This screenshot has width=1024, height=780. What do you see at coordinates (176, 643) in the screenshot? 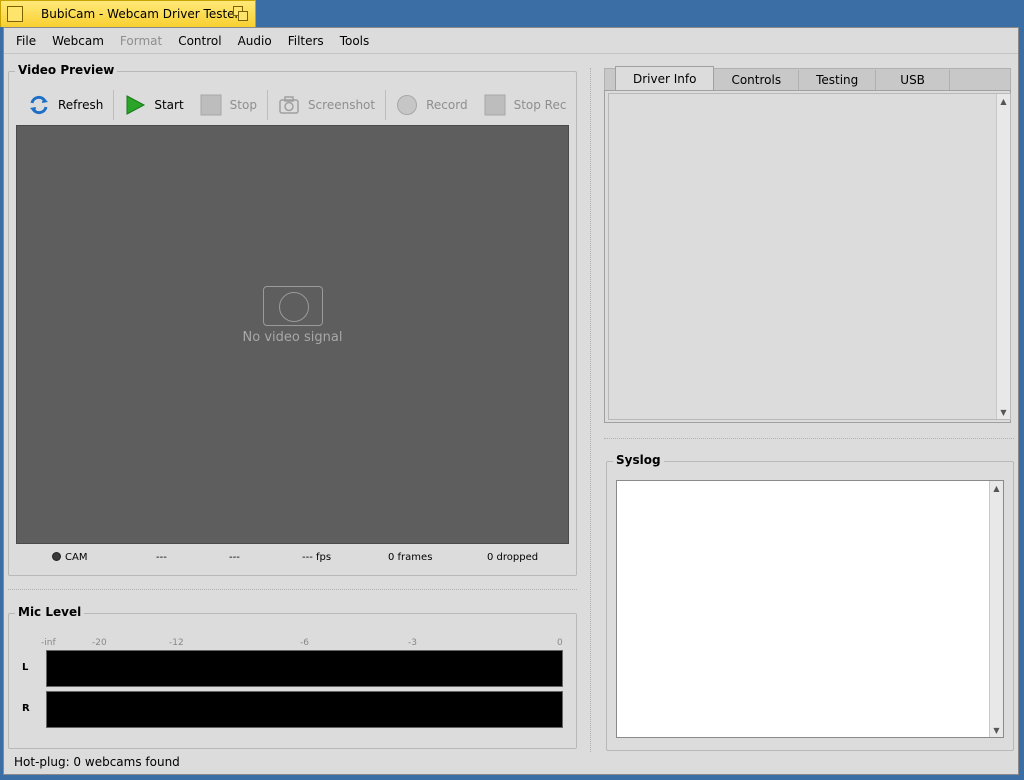
I see `scale-label: -12` at bounding box center [176, 643].